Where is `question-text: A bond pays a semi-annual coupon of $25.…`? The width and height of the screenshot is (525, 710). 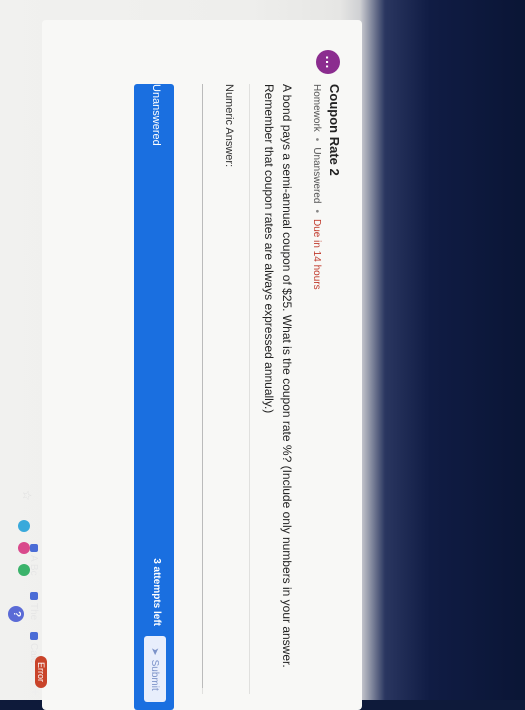 question-text: A bond pays a semi-annual coupon of $25.… is located at coordinates (278, 376).